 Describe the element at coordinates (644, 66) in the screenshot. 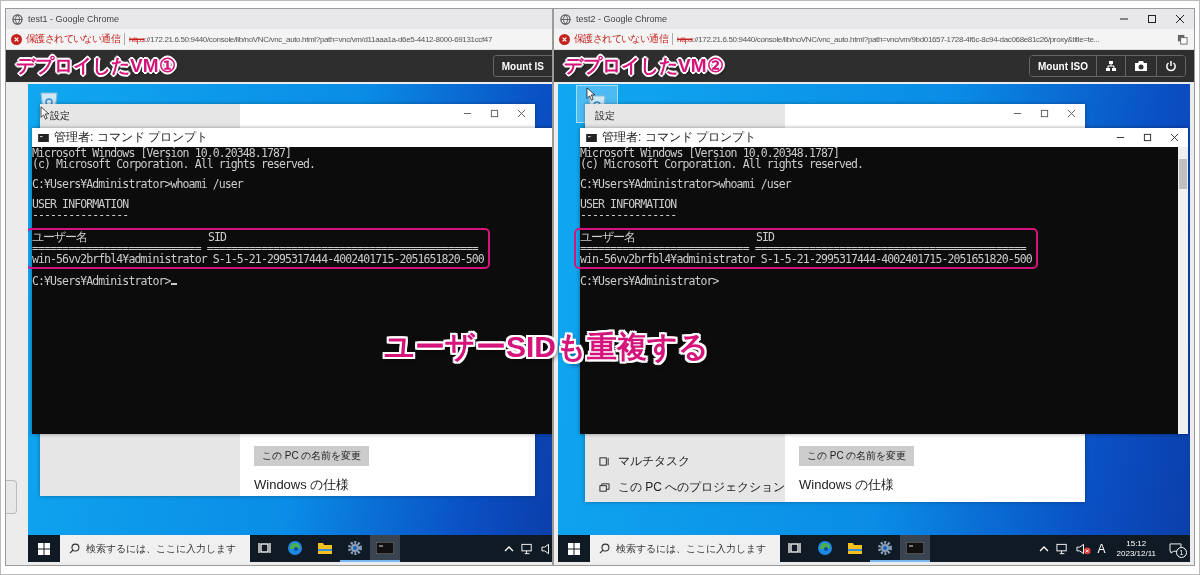

I see `vm-label: デプロイしたVM②` at that location.